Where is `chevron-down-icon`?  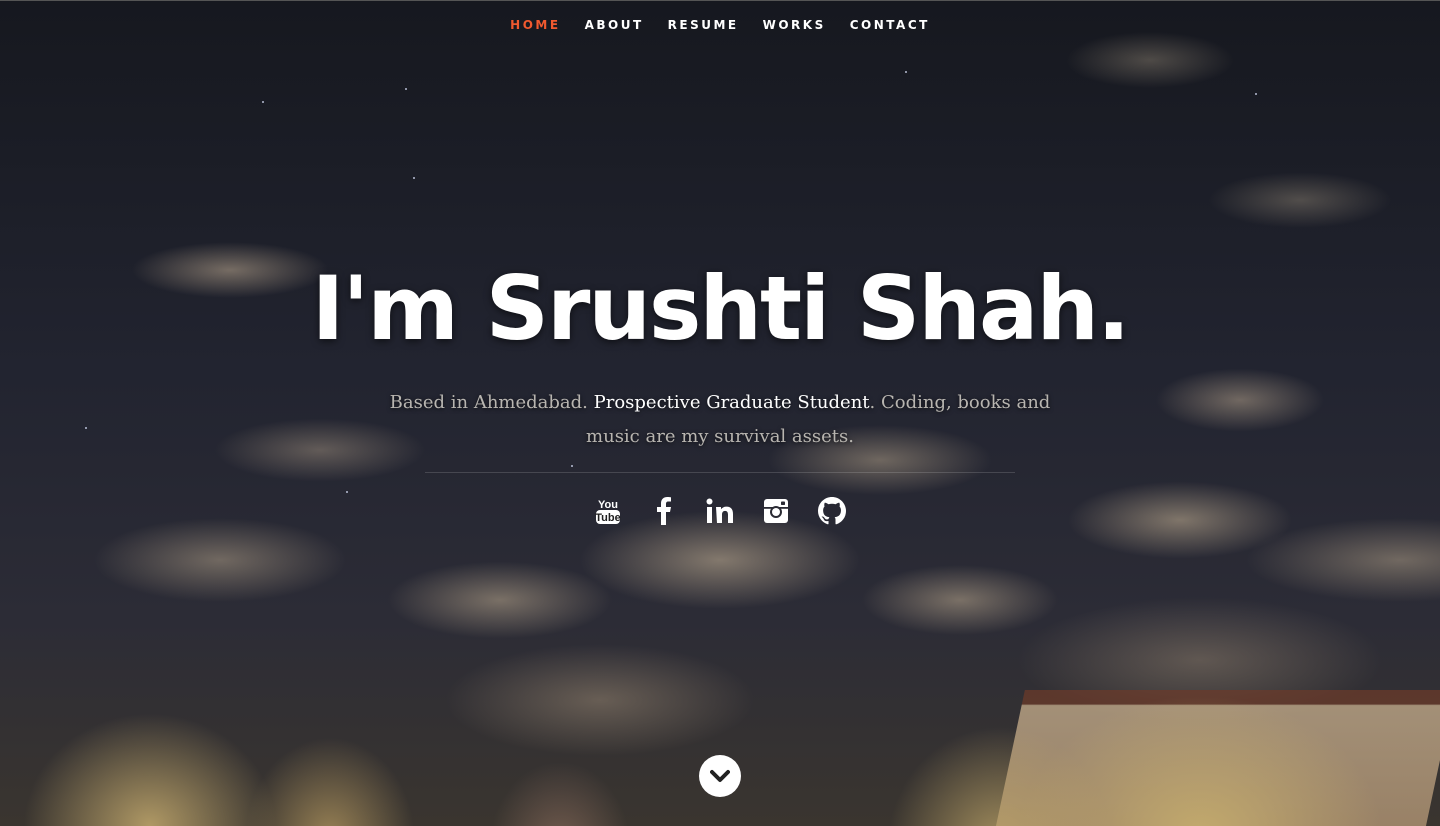 chevron-down-icon is located at coordinates (720, 776).